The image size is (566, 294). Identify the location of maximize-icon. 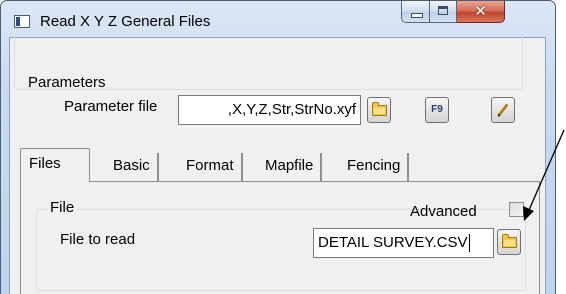
(443, 10).